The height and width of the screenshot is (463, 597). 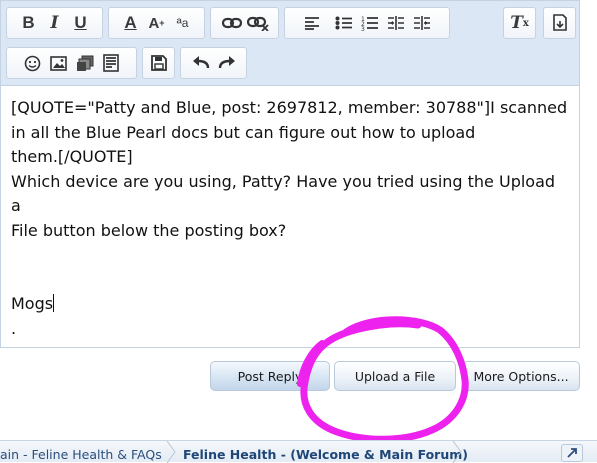 What do you see at coordinates (370, 23) in the screenshot?
I see `numbered-list-icon: 123` at bounding box center [370, 23].